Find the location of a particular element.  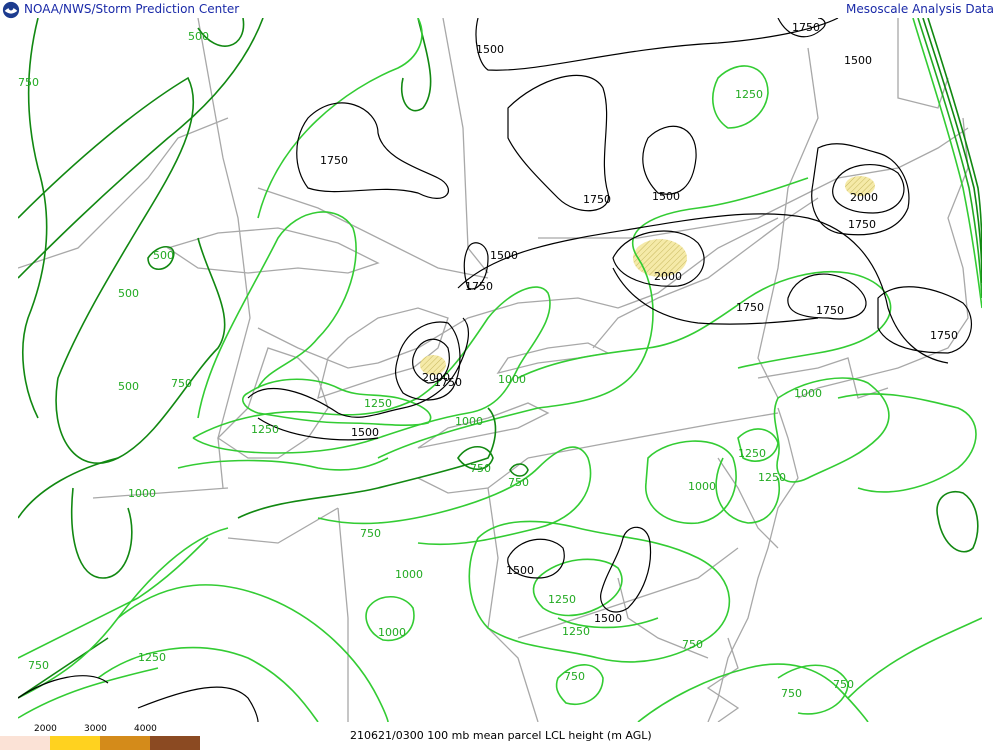

frontal-bundle is located at coordinates (949, 158).